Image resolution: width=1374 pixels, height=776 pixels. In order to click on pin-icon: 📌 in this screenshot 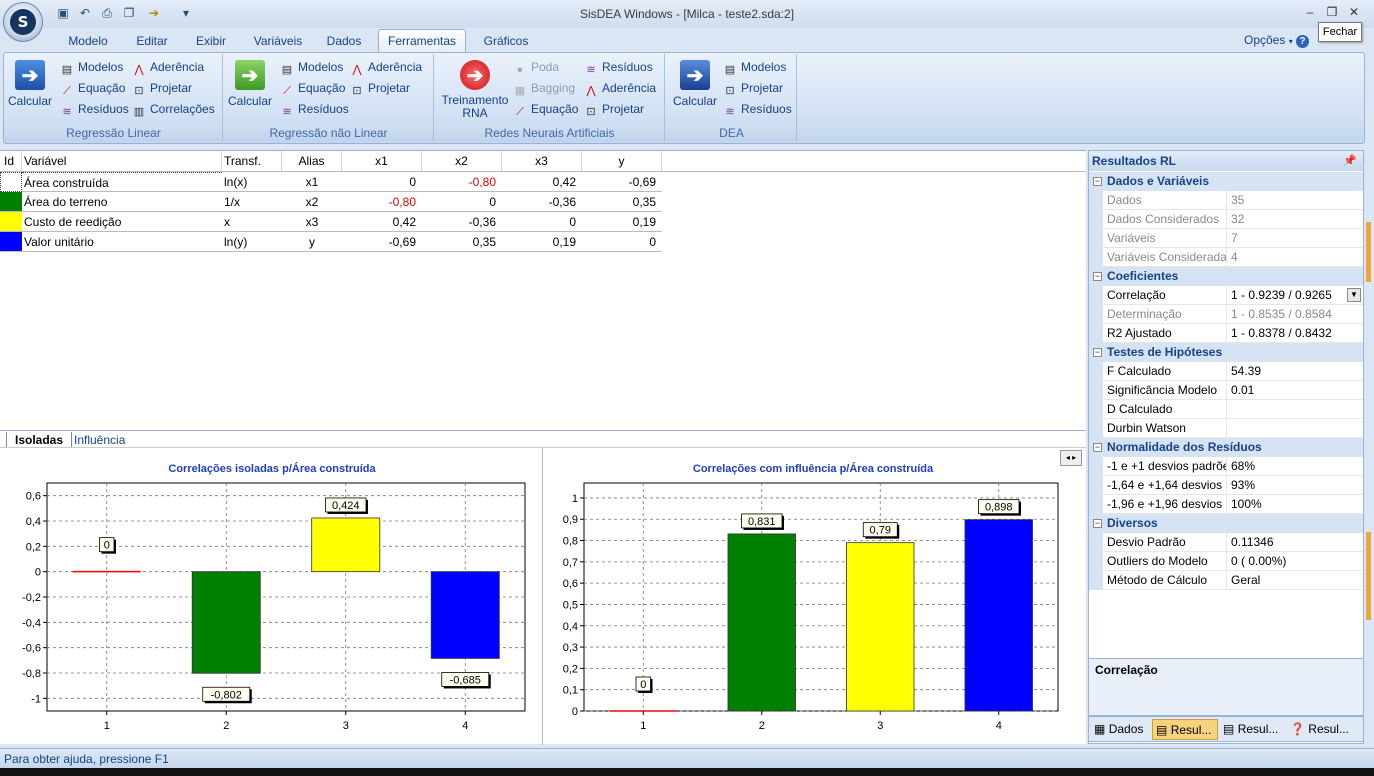, I will do `click(1350, 161)`.